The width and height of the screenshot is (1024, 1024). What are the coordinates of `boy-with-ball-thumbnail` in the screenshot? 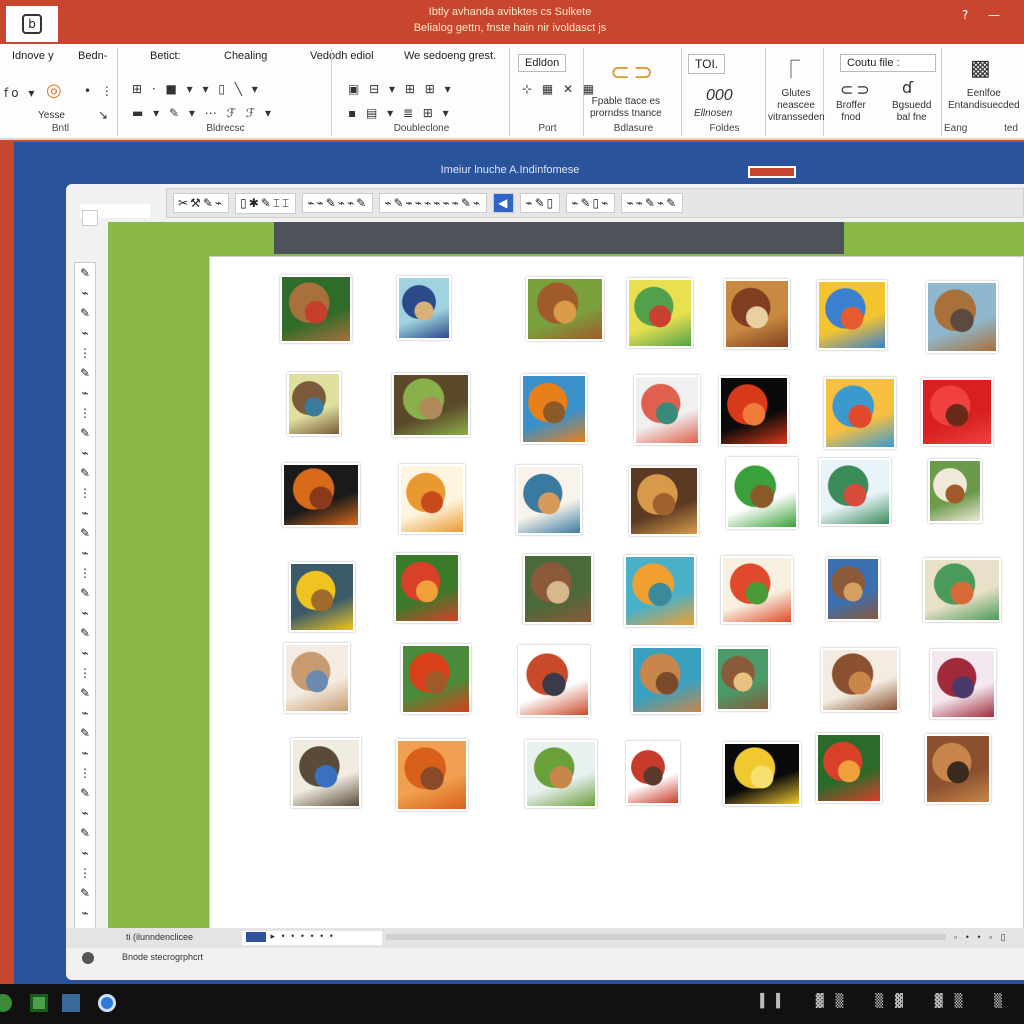 It's located at (424, 308).